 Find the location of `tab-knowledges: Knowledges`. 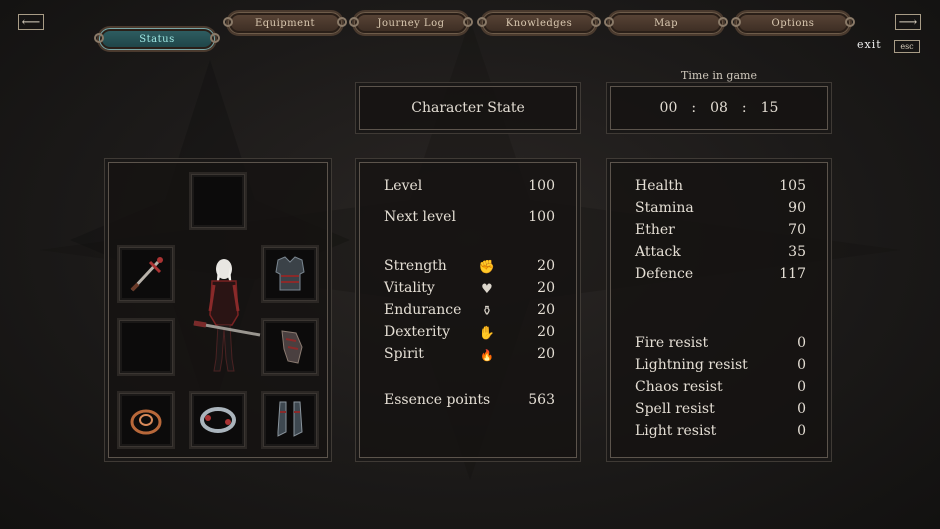

tab-knowledges: Knowledges is located at coordinates (539, 23).